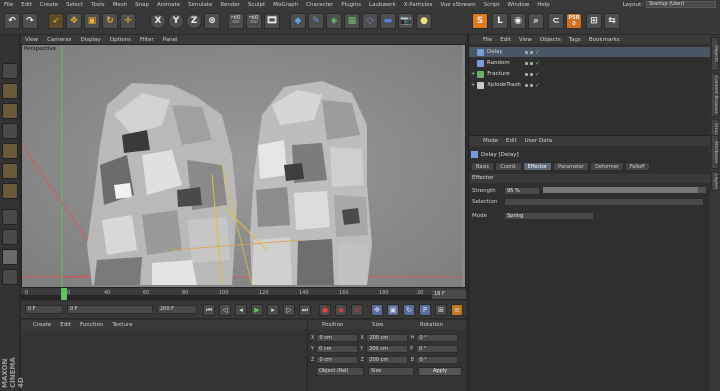  What do you see at coordinates (406, 21) in the screenshot?
I see `camera-icon: 📷` at bounding box center [406, 21].